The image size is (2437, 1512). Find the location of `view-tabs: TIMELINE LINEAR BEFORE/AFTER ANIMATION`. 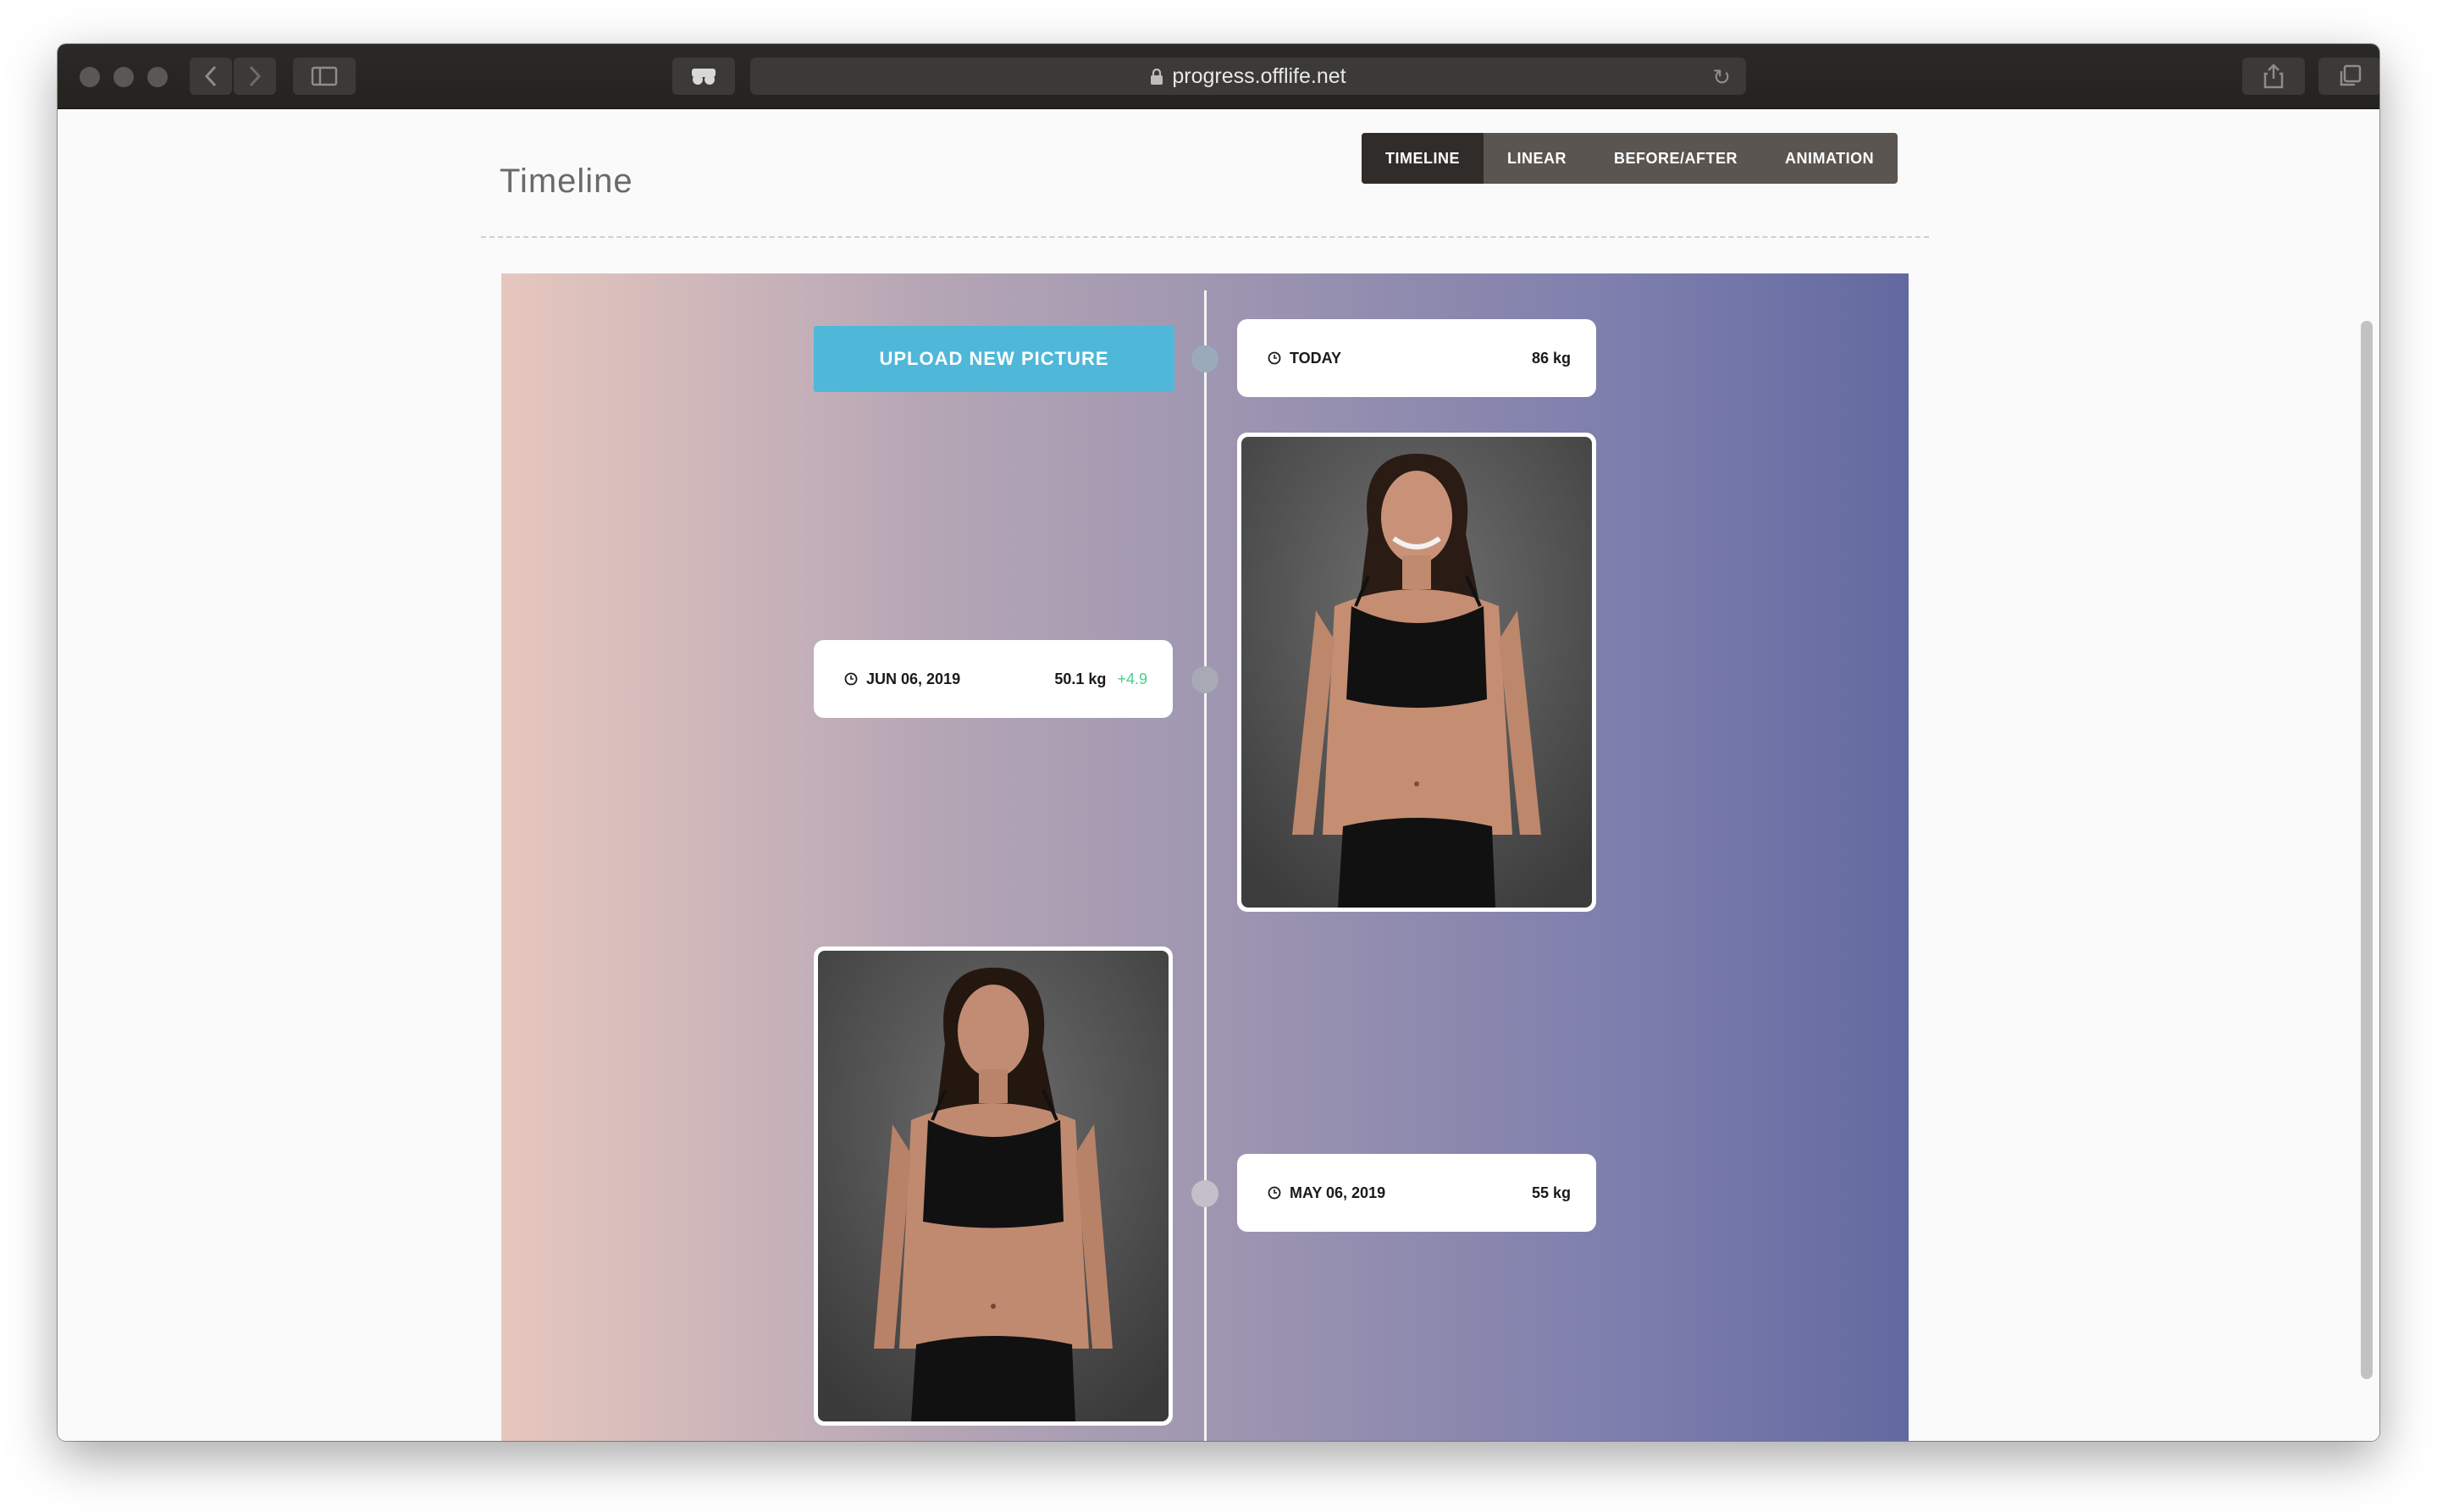

view-tabs: TIMELINE LINEAR BEFORE/AFTER ANIMATION is located at coordinates (1630, 158).